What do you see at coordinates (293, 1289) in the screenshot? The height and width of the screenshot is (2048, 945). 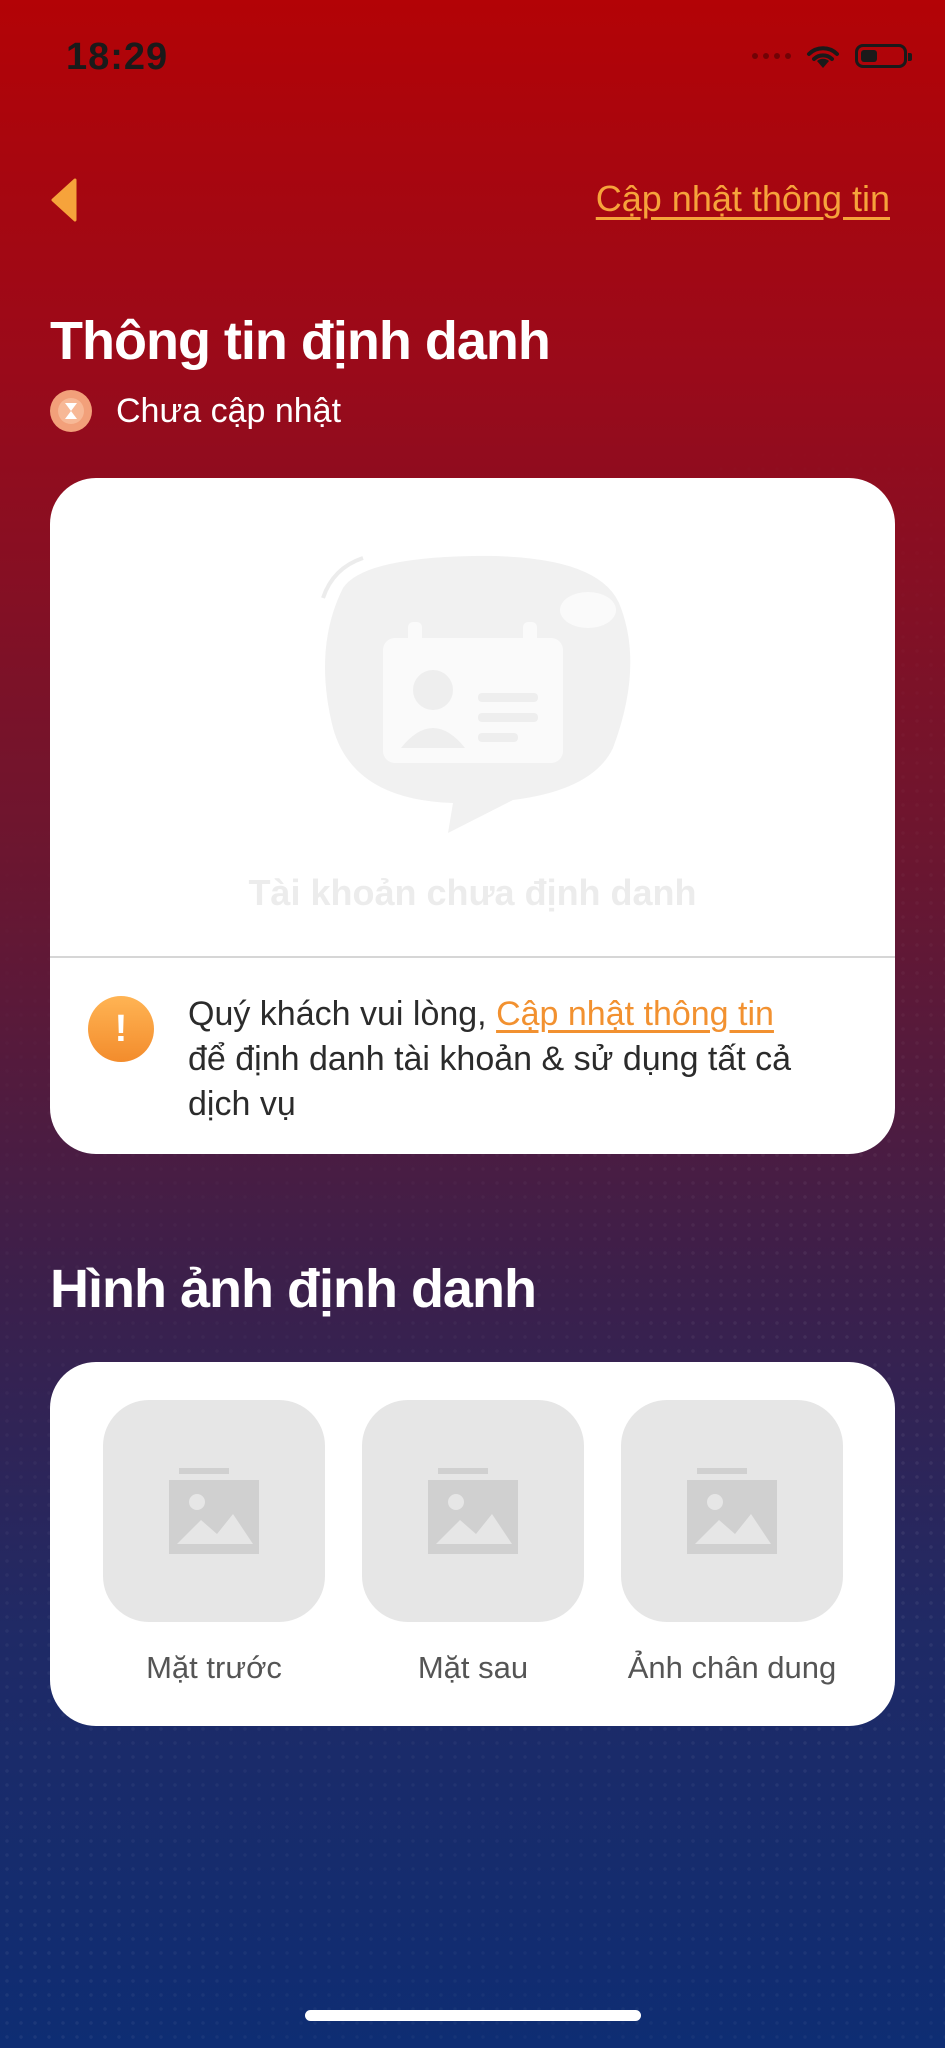 I see `photos-title: Hình ảnh định danh` at bounding box center [293, 1289].